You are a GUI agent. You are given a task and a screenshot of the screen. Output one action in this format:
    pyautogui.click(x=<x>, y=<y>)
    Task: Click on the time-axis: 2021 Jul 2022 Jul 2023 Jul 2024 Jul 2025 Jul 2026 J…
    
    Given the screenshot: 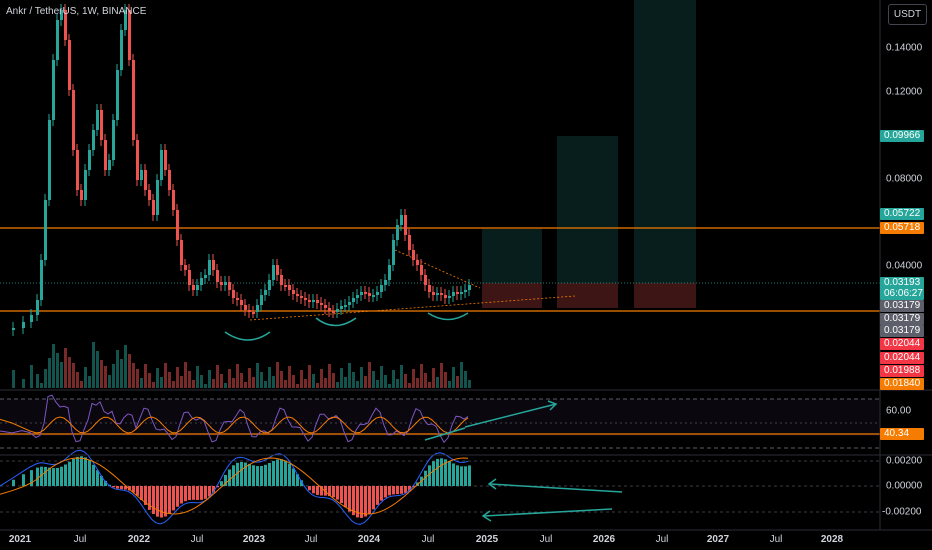 What is the action you would take?
    pyautogui.click(x=440, y=540)
    